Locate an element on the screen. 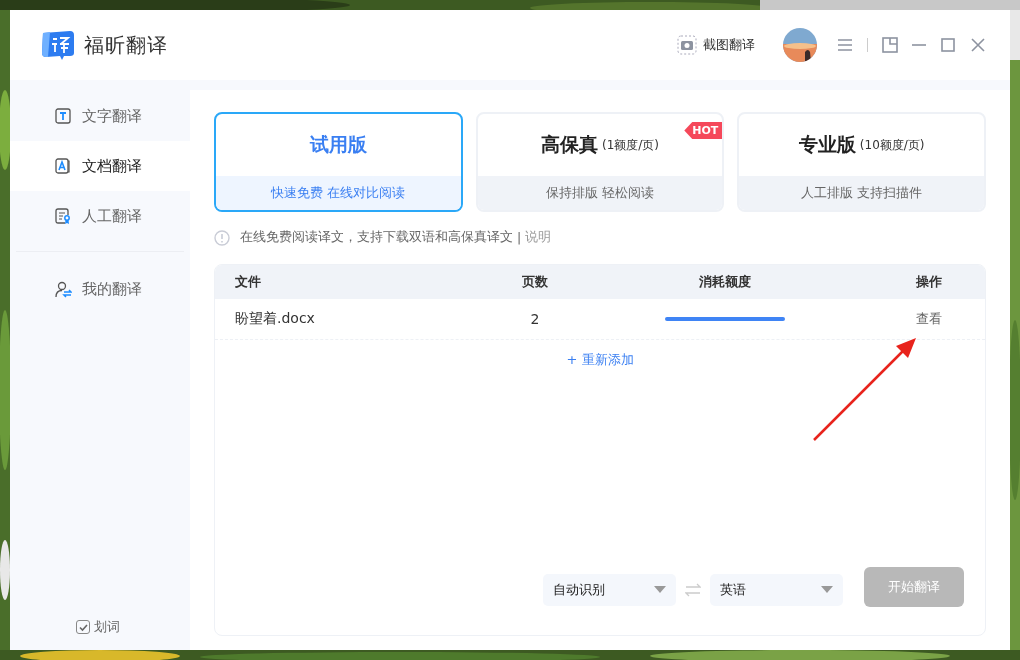 This screenshot has width=1020, height=660. checkbox is located at coordinates (83, 627).